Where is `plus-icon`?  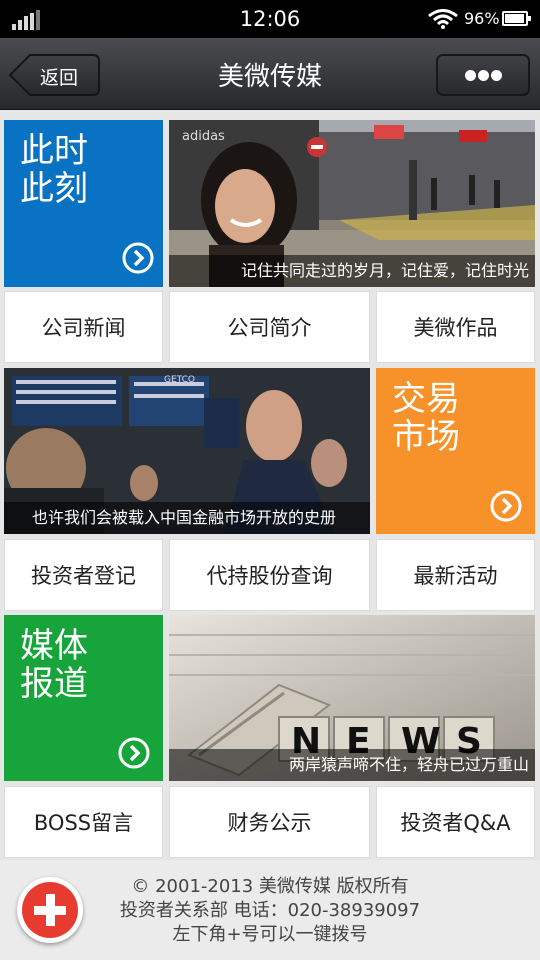 plus-icon is located at coordinates (50, 910).